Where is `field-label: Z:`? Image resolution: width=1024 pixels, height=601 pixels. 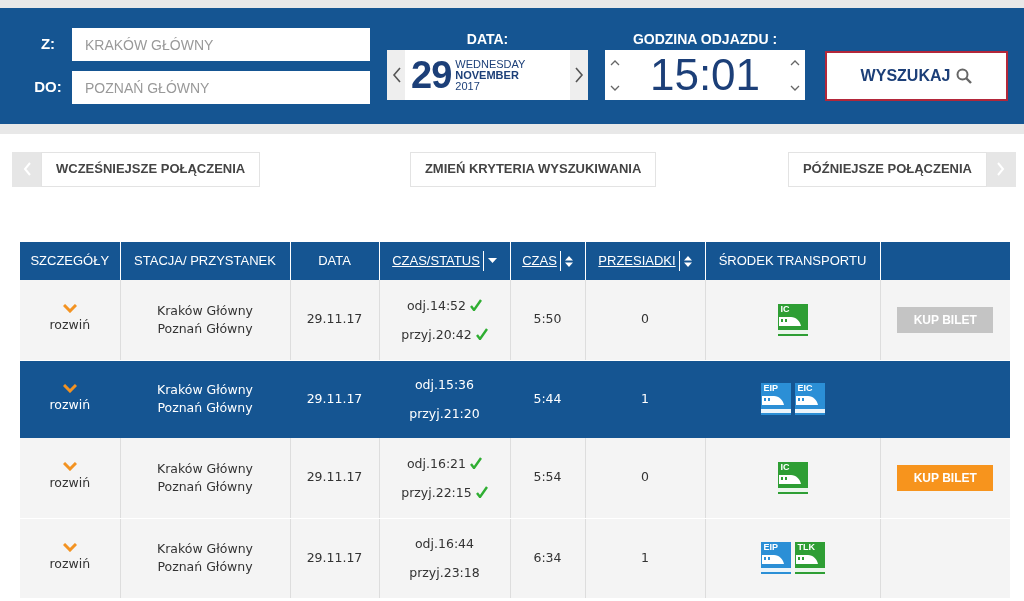 field-label: Z: is located at coordinates (48, 44).